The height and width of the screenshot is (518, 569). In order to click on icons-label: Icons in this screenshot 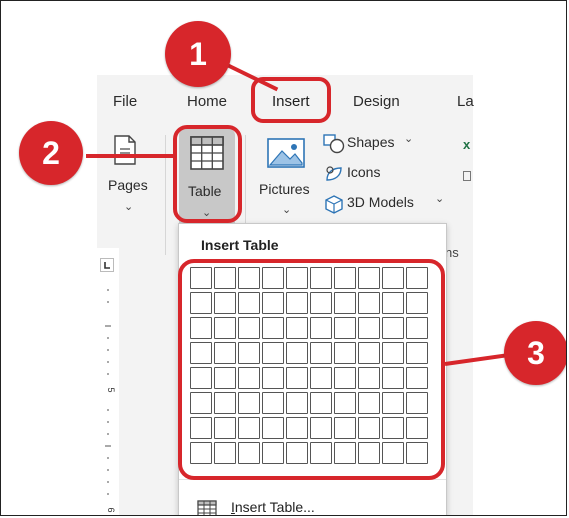, I will do `click(364, 172)`.